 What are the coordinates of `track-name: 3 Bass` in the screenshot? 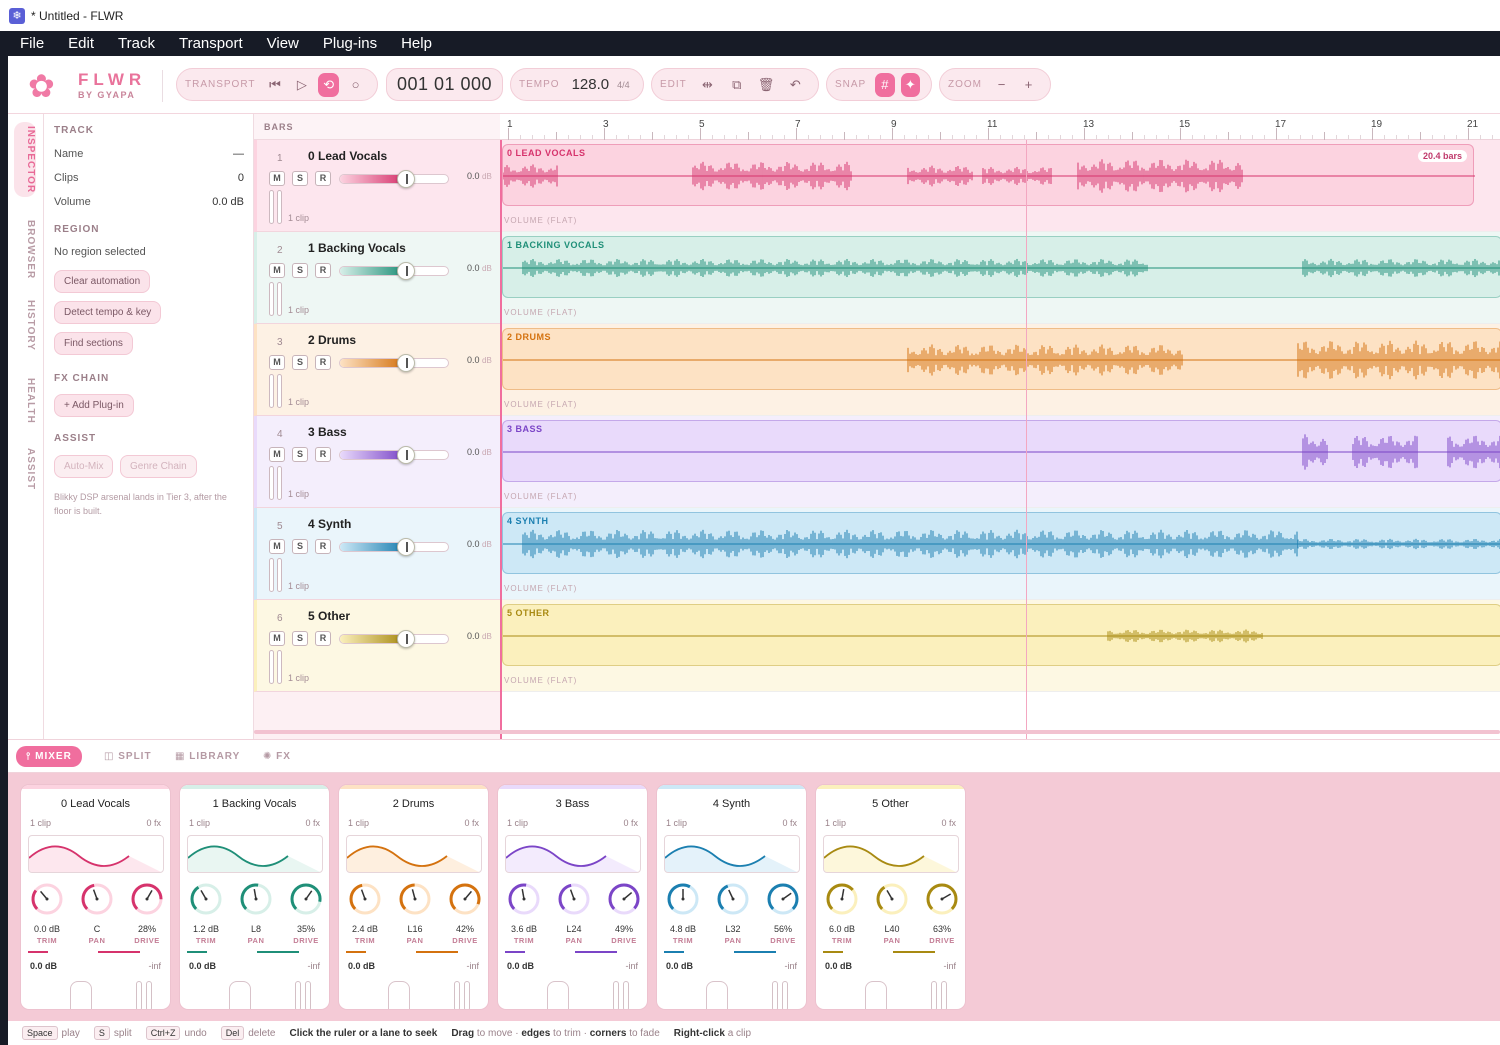 It's located at (327, 432).